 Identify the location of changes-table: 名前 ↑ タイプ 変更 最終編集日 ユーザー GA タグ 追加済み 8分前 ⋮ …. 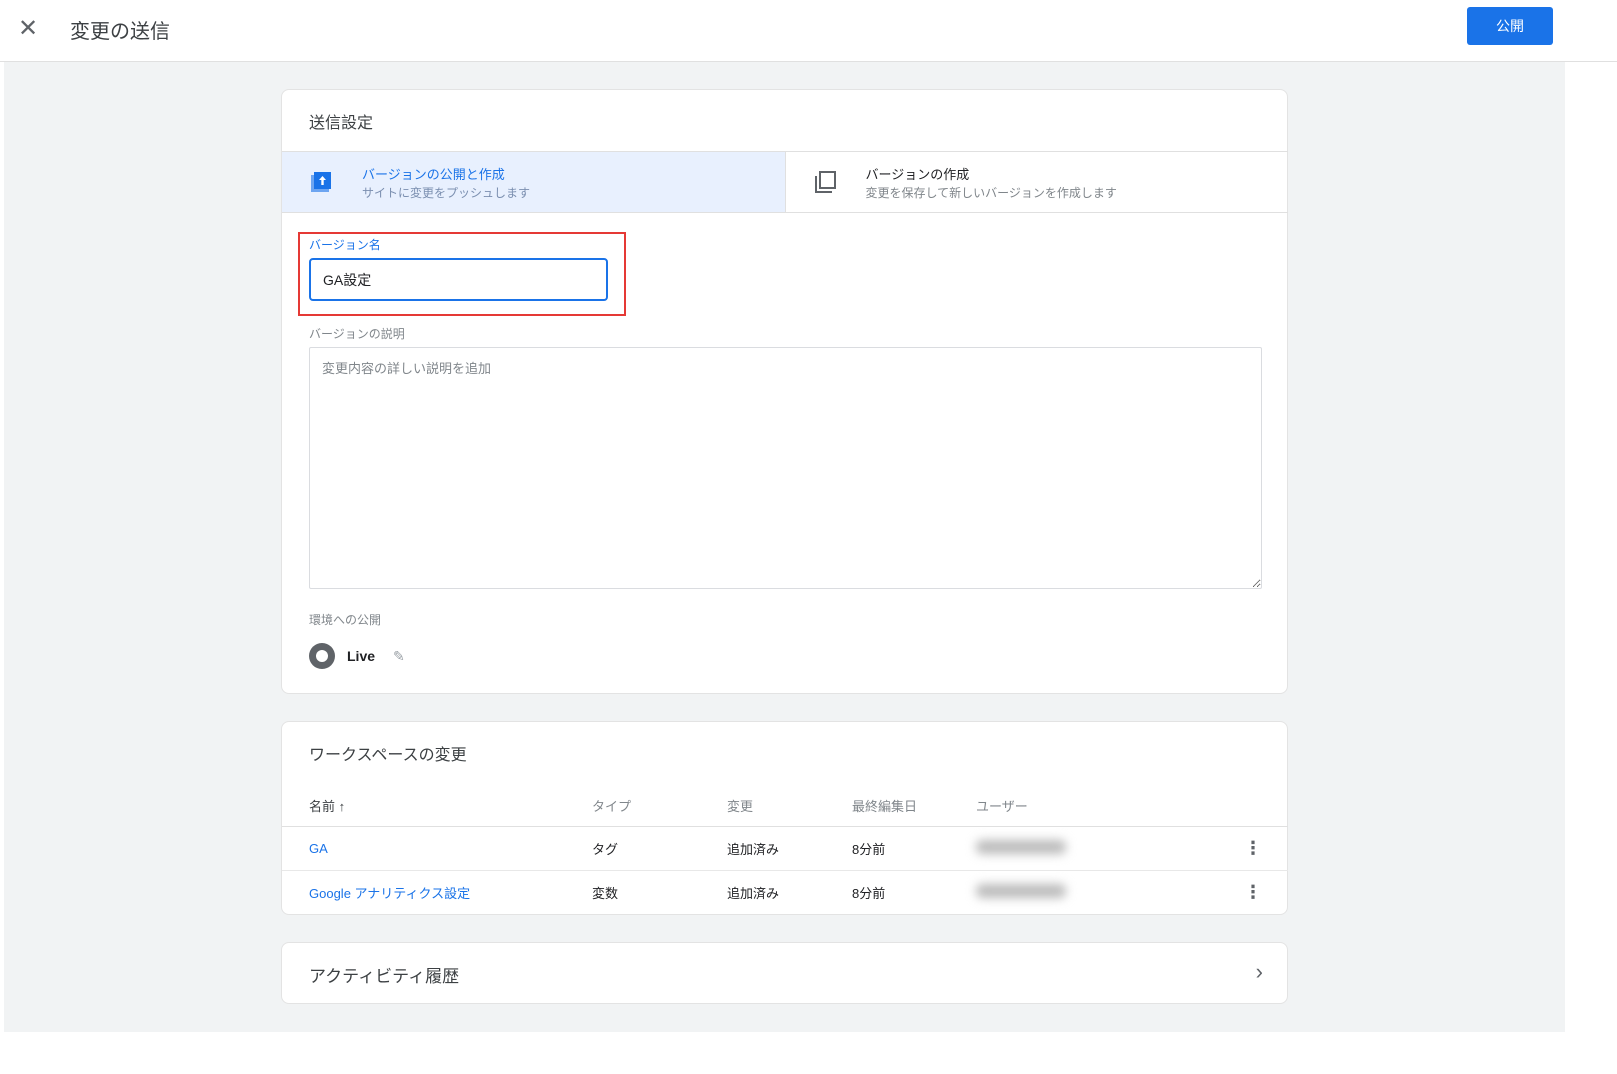
(785, 850).